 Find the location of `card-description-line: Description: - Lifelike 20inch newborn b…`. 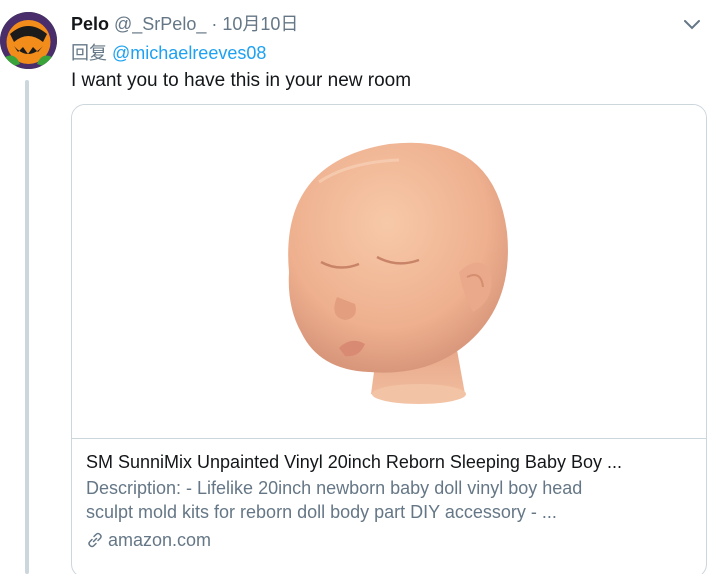

card-description-line: Description: - Lifelike 20inch newborn b… is located at coordinates (334, 488).